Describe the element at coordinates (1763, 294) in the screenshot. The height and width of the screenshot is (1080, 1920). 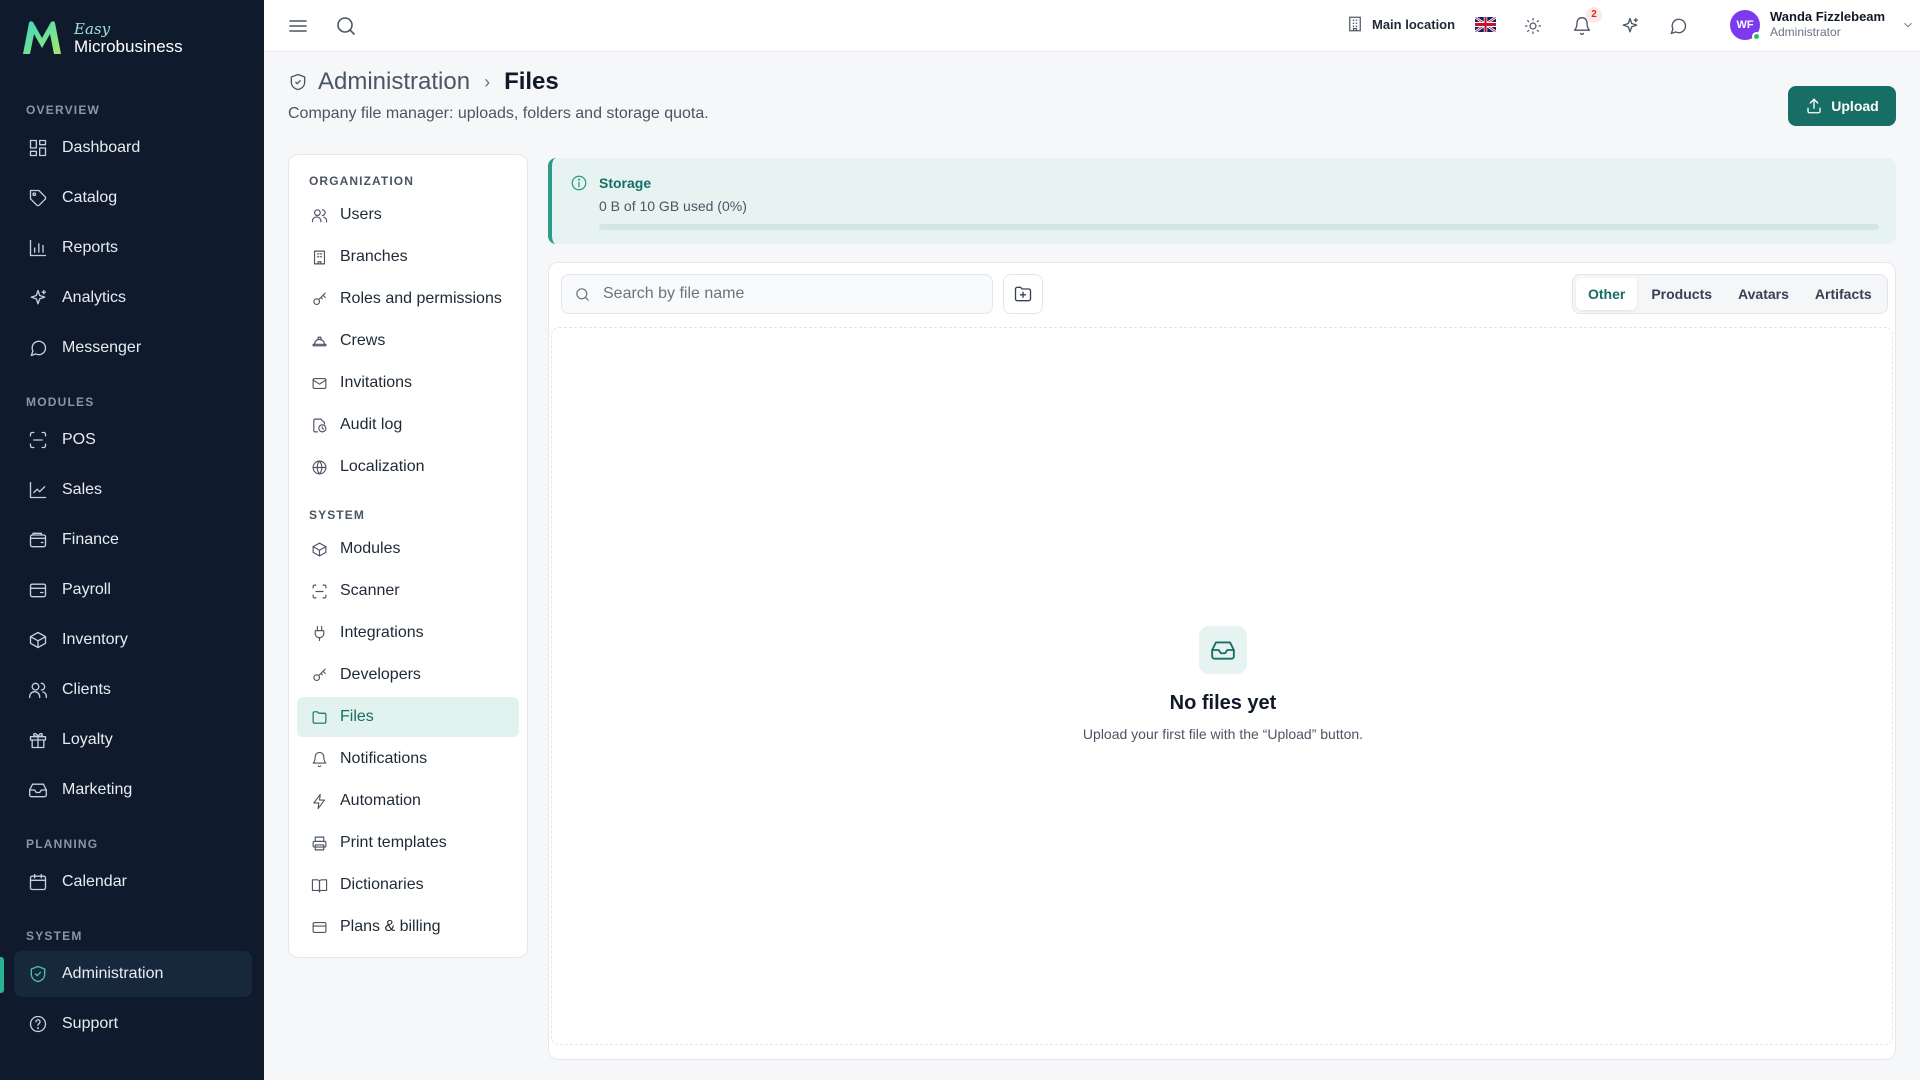
I see `tab-avatars: Avatars` at that location.